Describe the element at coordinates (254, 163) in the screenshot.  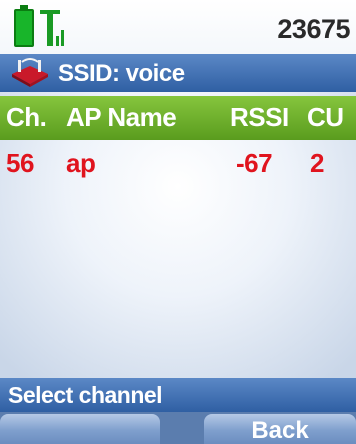
I see `cell-rssi: -67` at that location.